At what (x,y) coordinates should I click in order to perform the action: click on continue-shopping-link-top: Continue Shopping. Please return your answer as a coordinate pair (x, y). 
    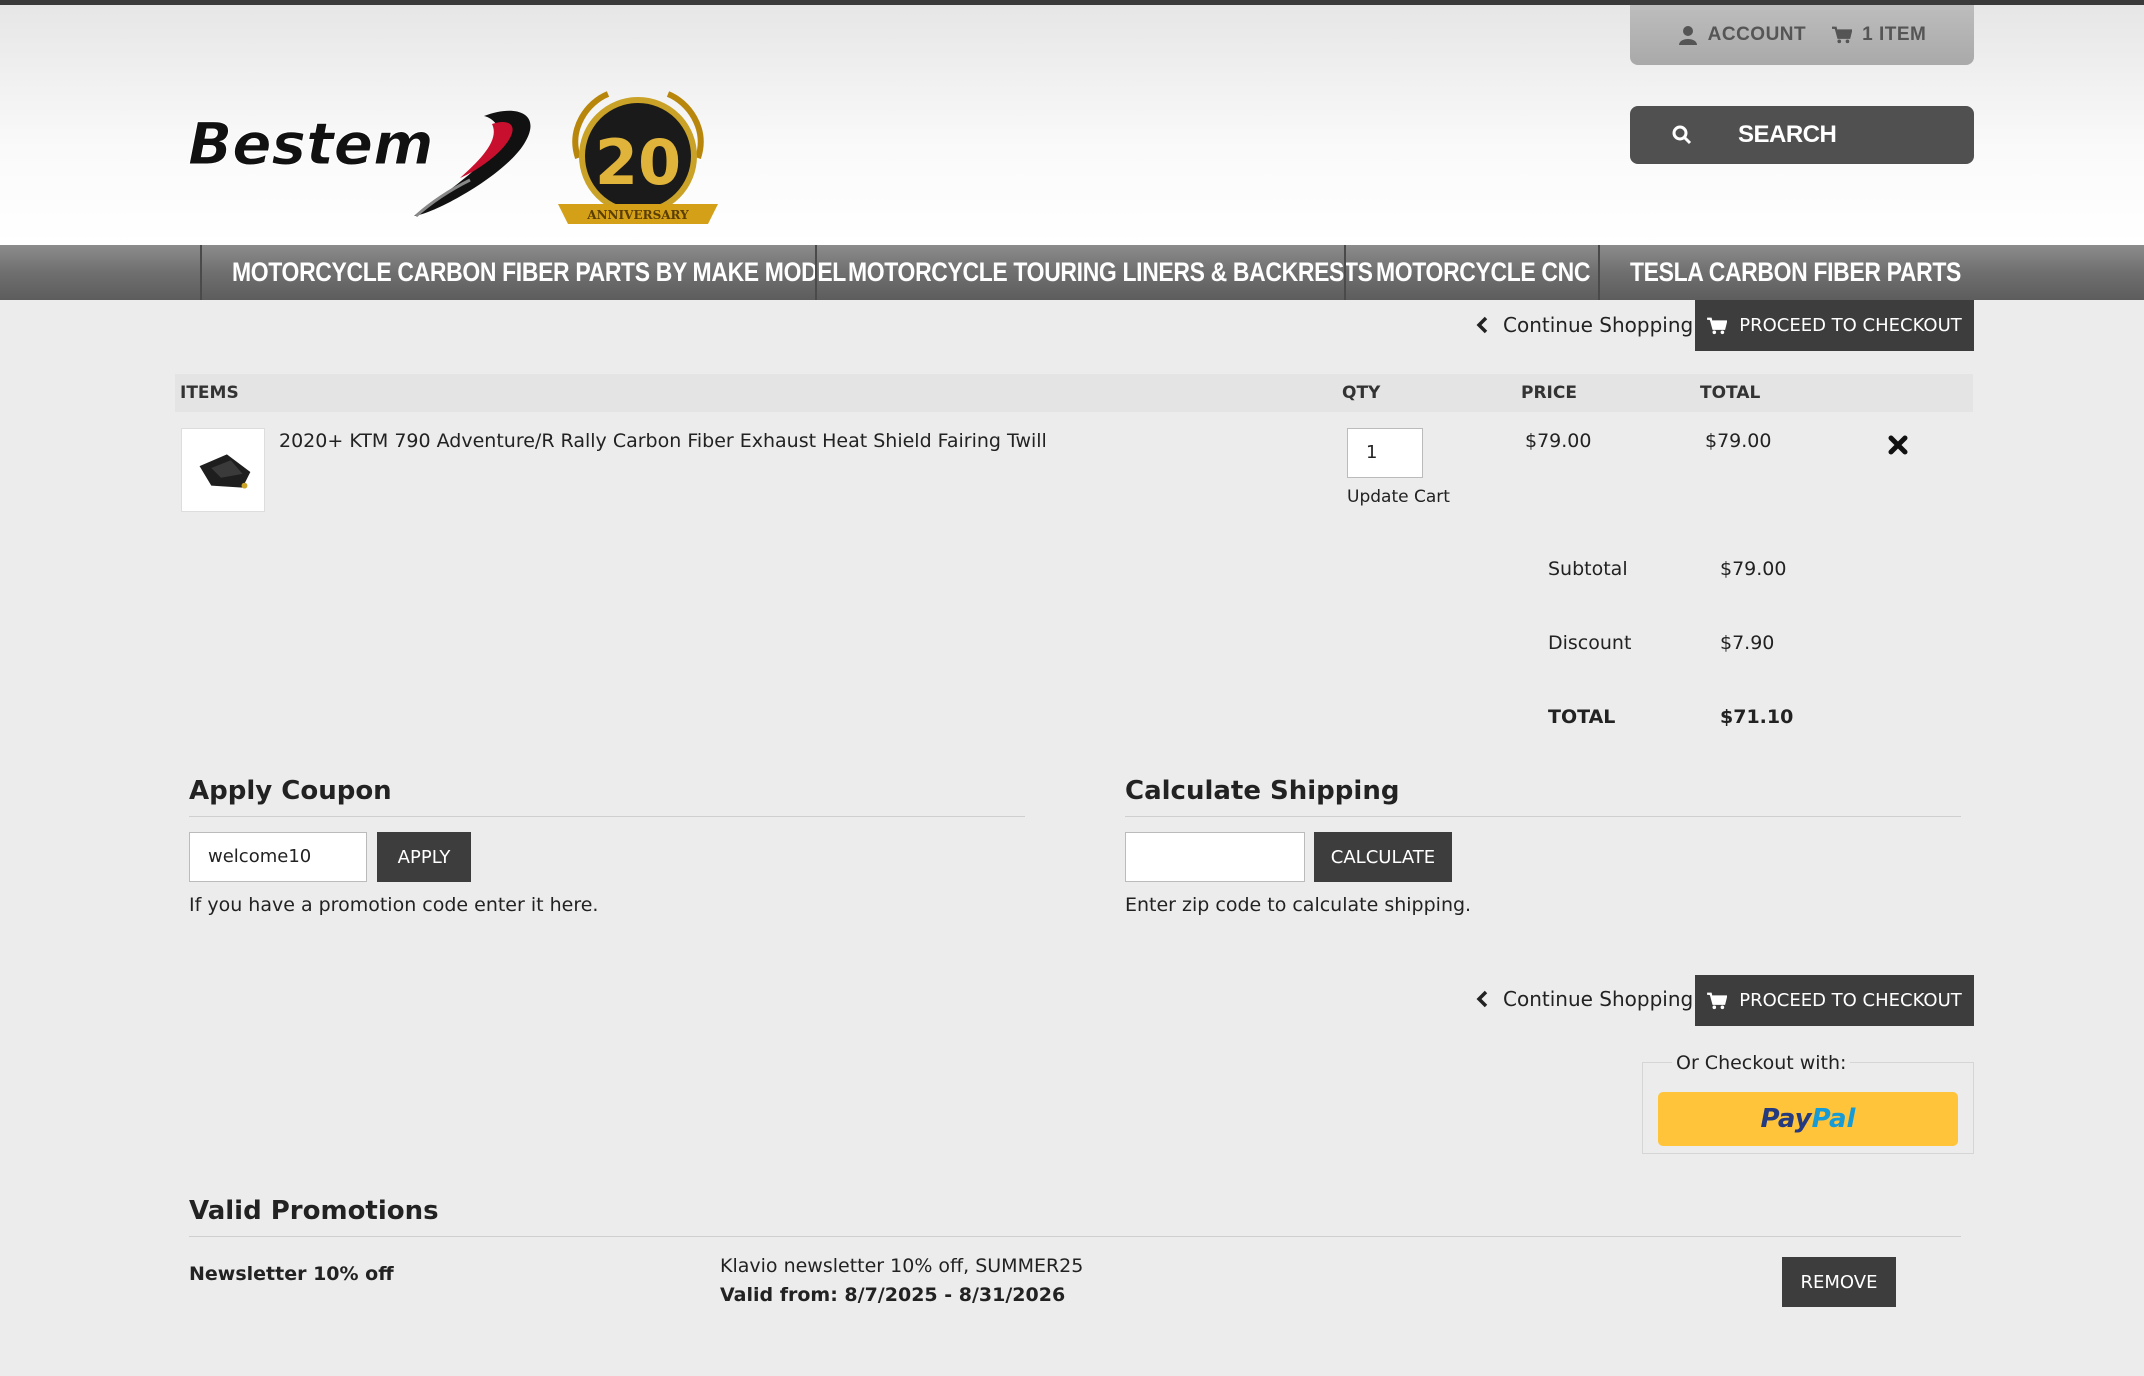
    Looking at the image, I should click on (1584, 325).